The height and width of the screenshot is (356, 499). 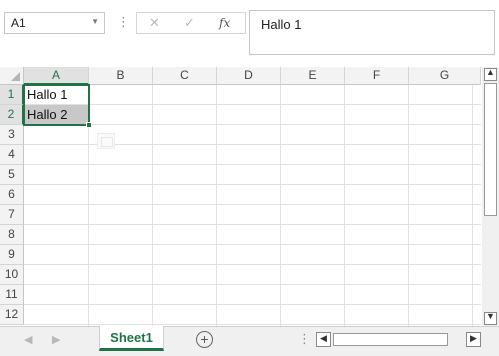 I want to click on insert-function-icon: fx, so click(x=224, y=23).